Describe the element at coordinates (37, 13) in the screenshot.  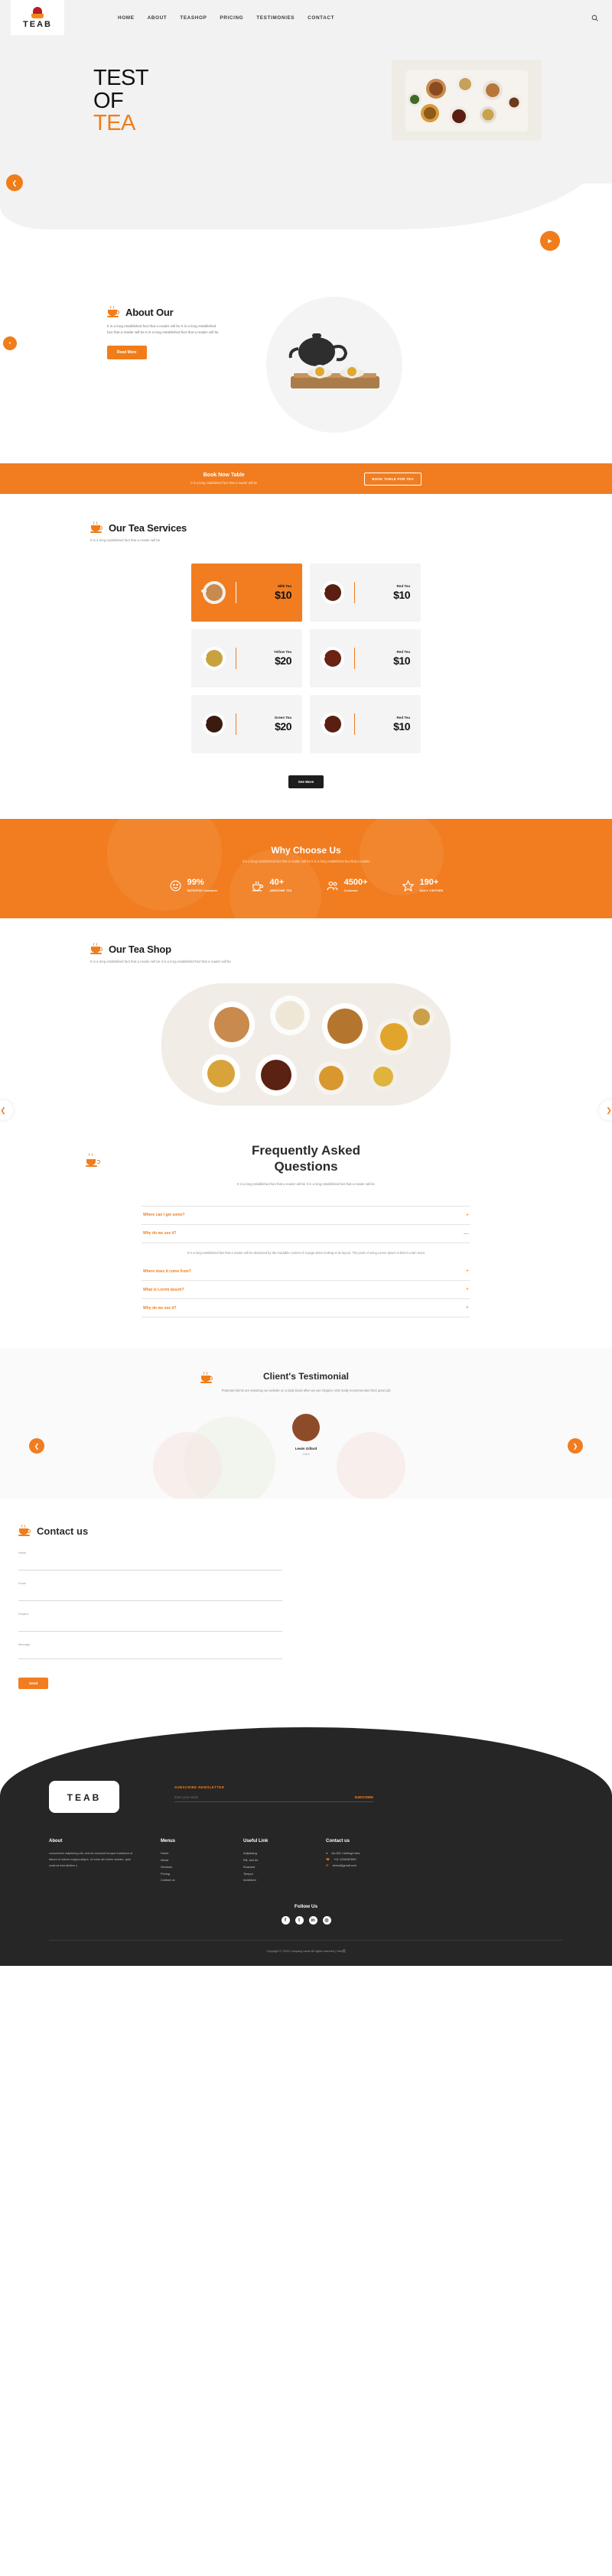
I see `teapot-logo-icon` at that location.